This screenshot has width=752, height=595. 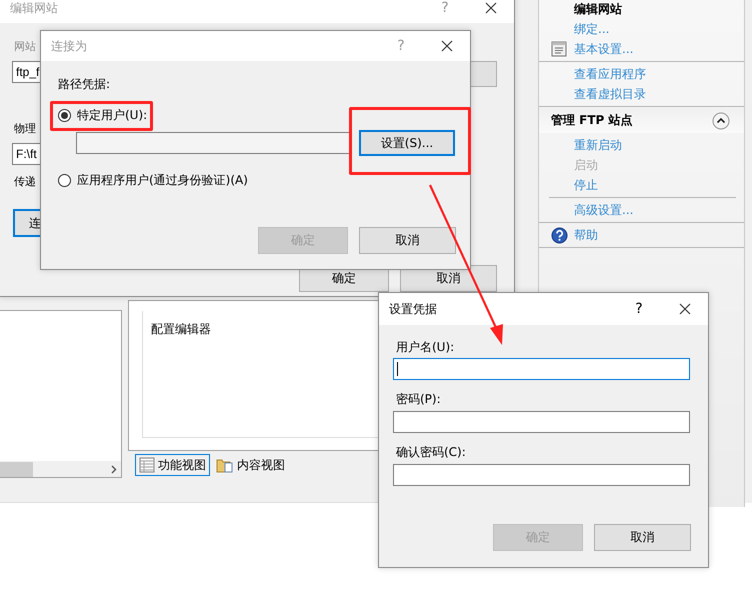 What do you see at coordinates (114, 469) in the screenshot?
I see `chevron-right-icon` at bounding box center [114, 469].